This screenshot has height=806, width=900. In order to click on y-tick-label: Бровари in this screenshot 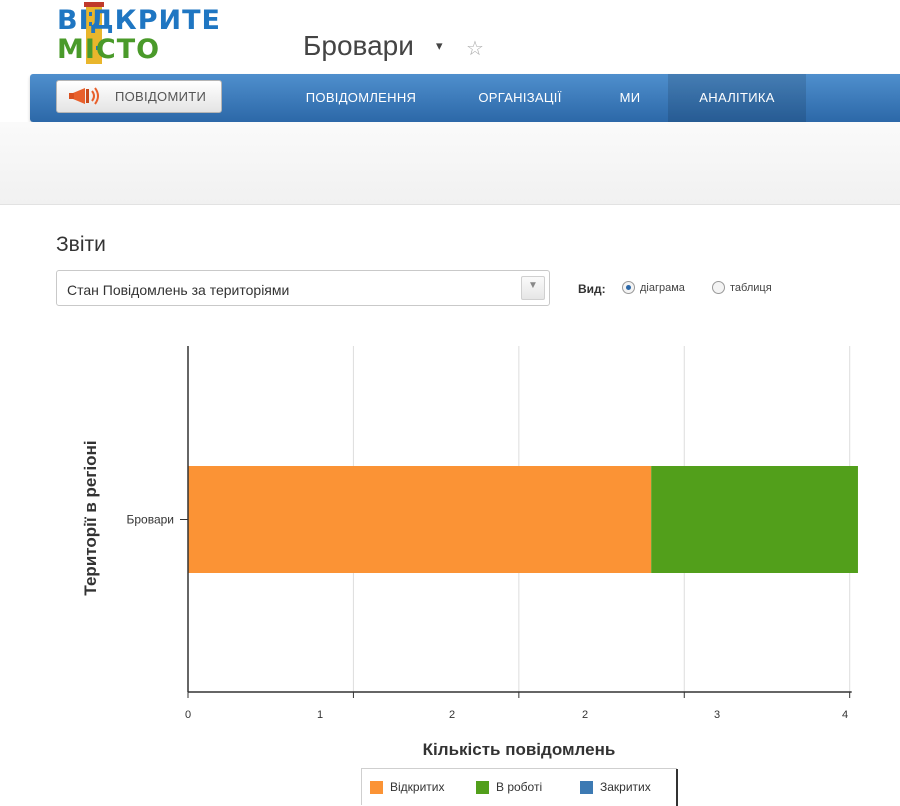, I will do `click(150, 520)`.